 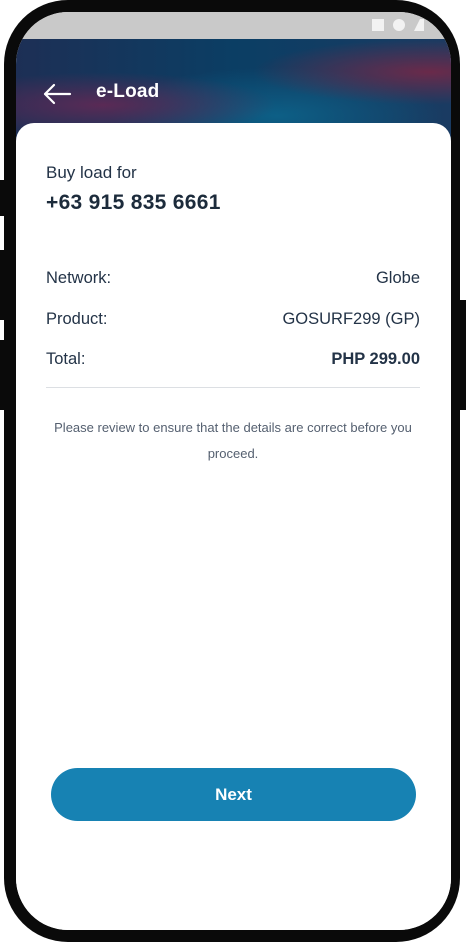 What do you see at coordinates (57, 94) in the screenshot?
I see `arrow-left-icon` at bounding box center [57, 94].